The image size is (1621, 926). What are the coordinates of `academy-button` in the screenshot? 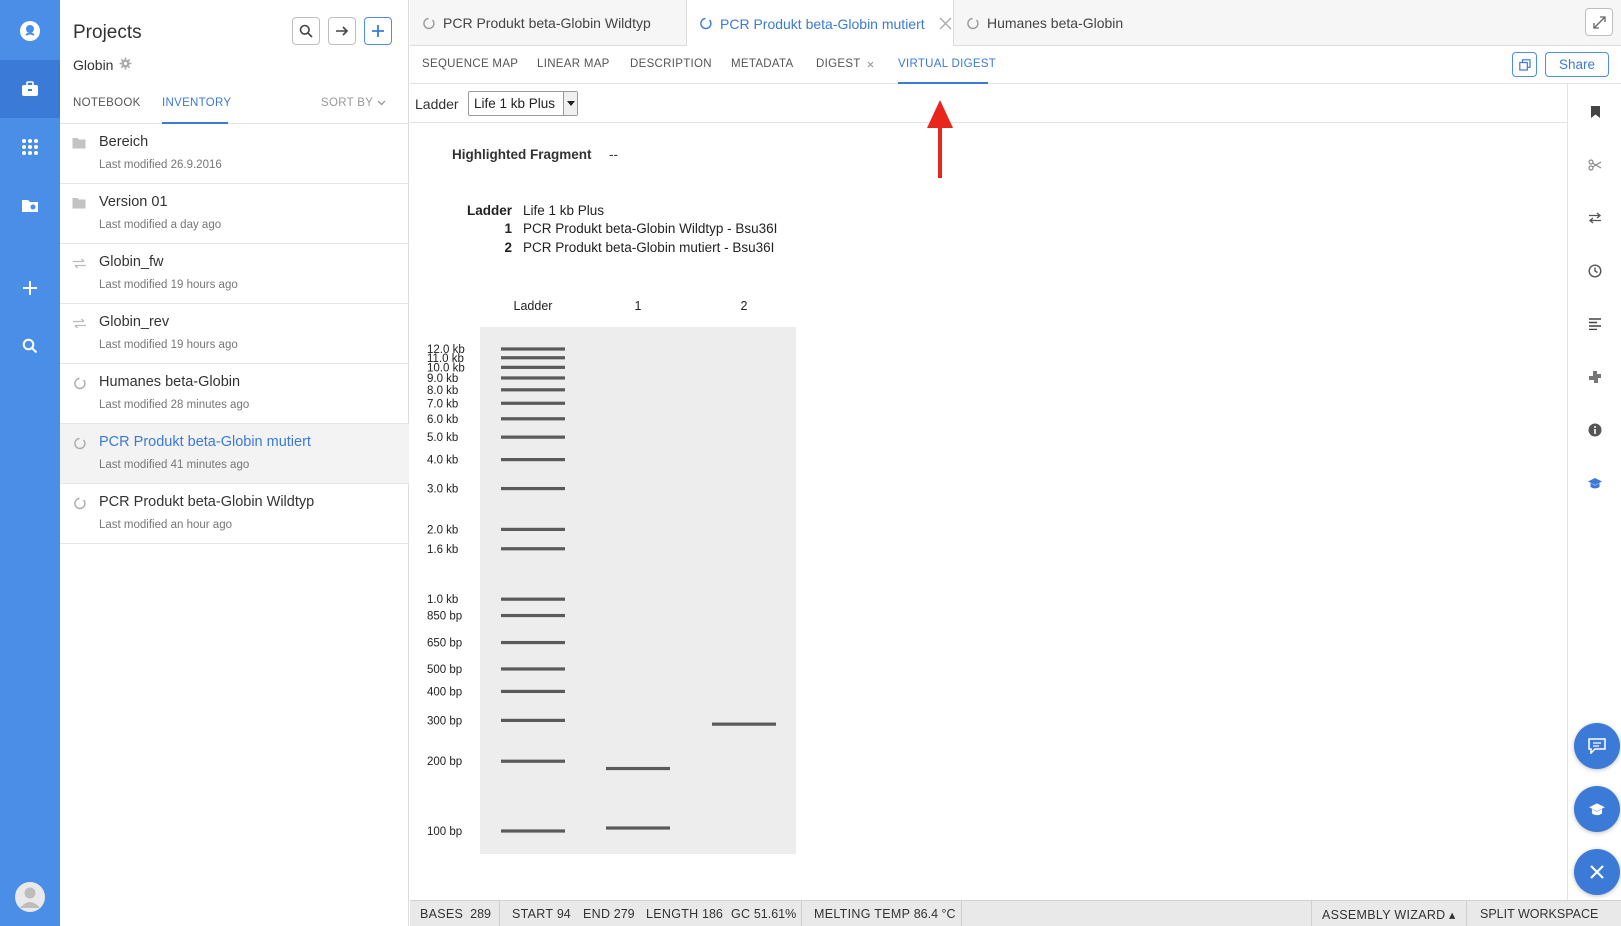 It's located at (1597, 809).